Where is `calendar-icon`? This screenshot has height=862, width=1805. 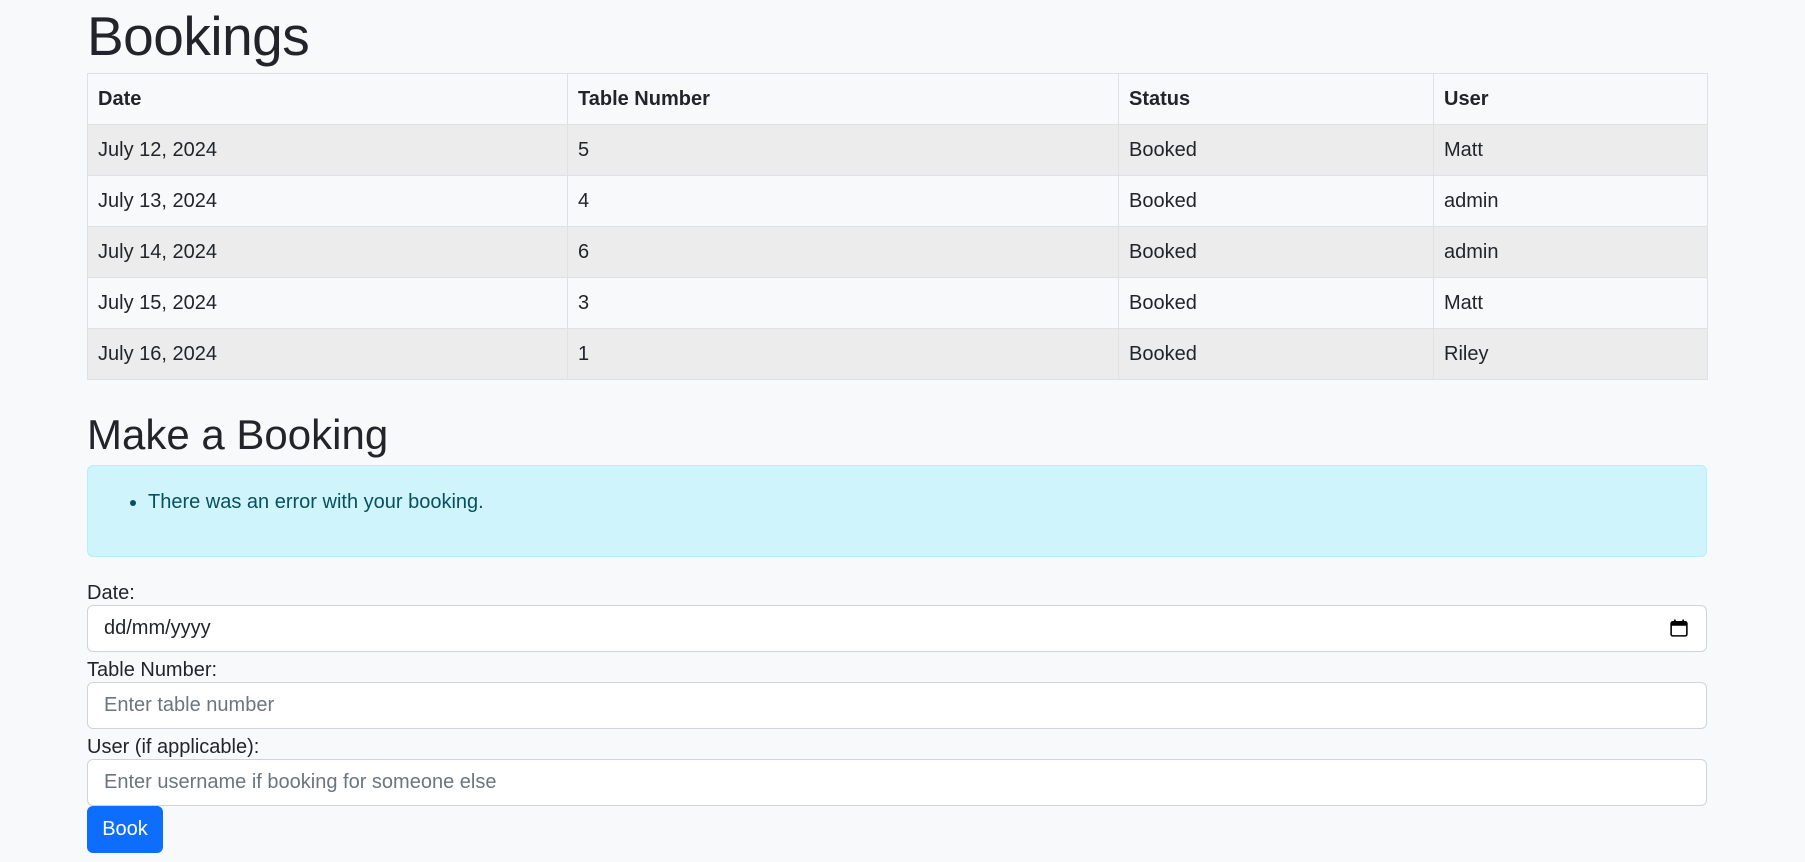
calendar-icon is located at coordinates (1679, 628).